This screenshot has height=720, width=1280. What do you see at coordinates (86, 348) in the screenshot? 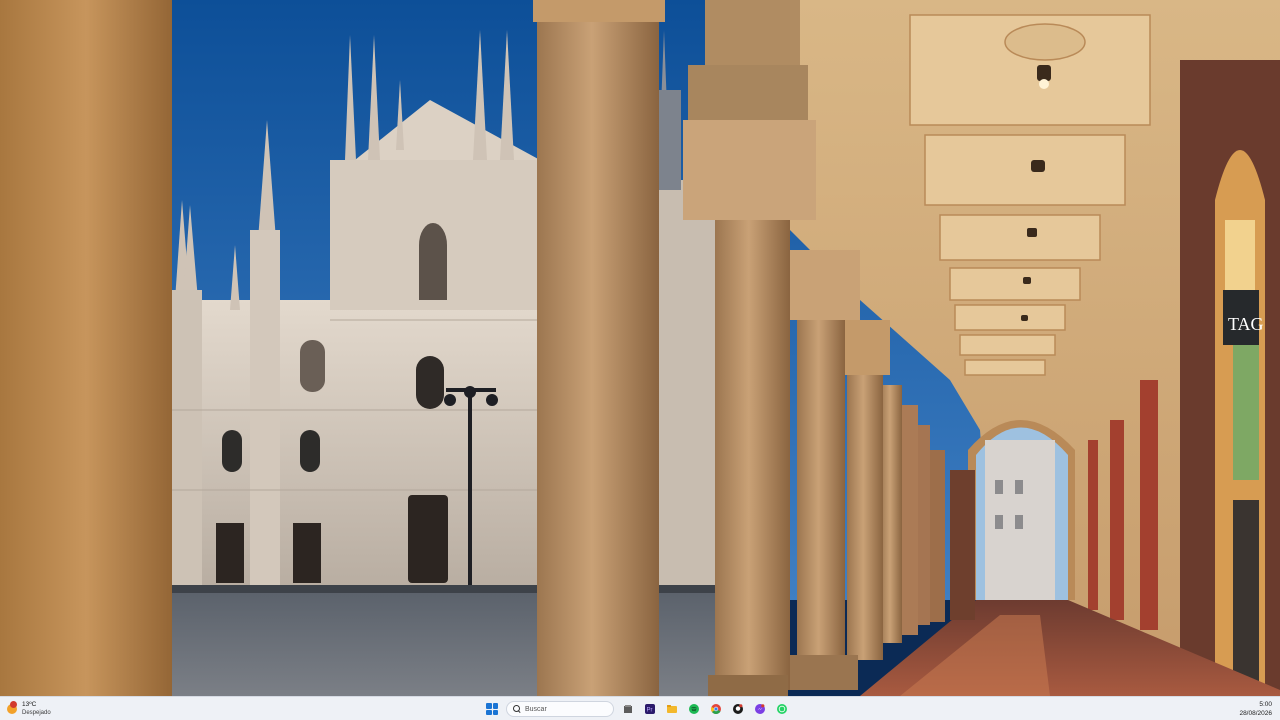
I see `left-column` at bounding box center [86, 348].